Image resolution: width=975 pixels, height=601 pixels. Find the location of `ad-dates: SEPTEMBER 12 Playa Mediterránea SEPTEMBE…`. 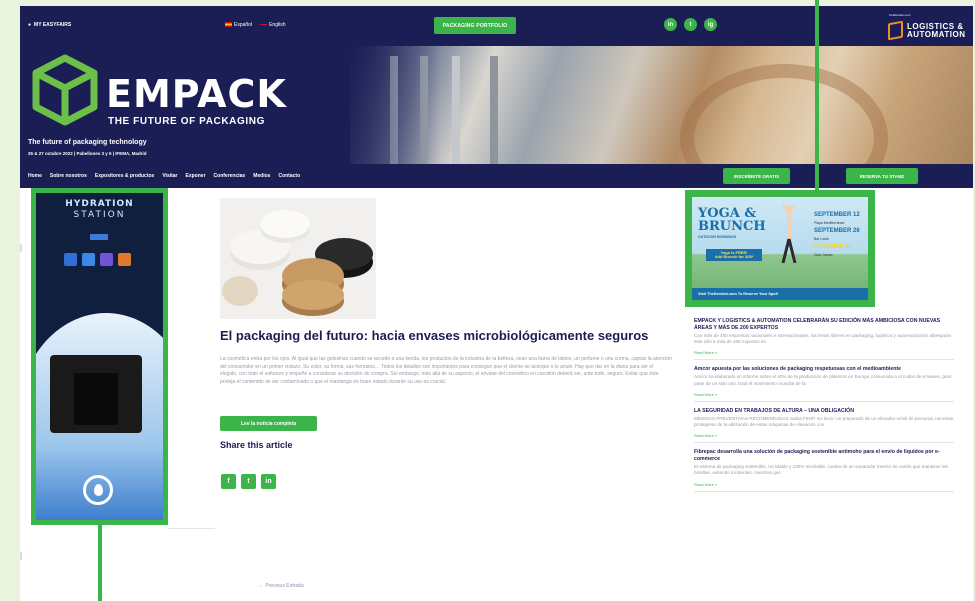

ad-dates: SEPTEMBER 12 Playa Mediterránea SEPTEMBE… is located at coordinates (837, 234).